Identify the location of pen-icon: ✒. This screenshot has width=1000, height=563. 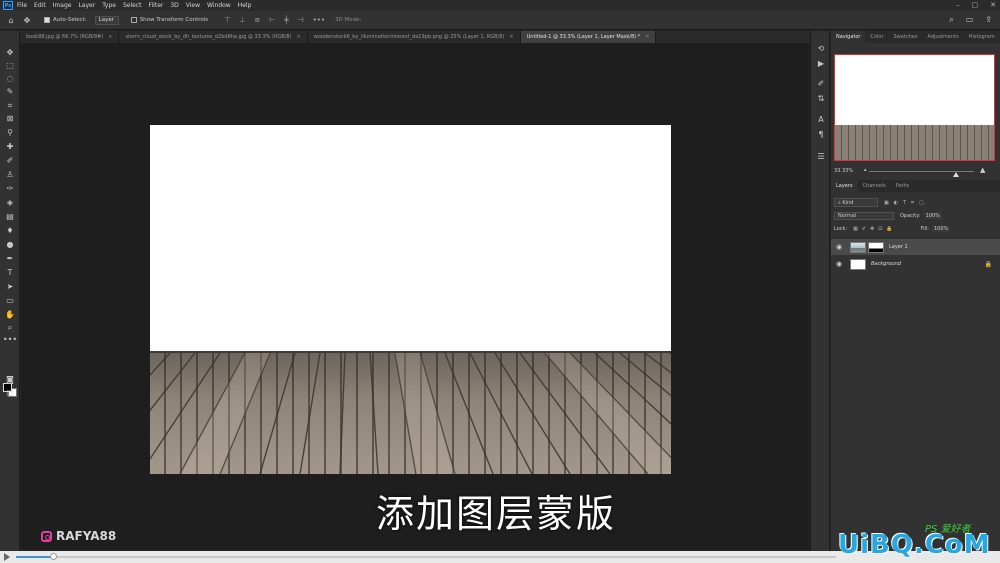
(10, 258).